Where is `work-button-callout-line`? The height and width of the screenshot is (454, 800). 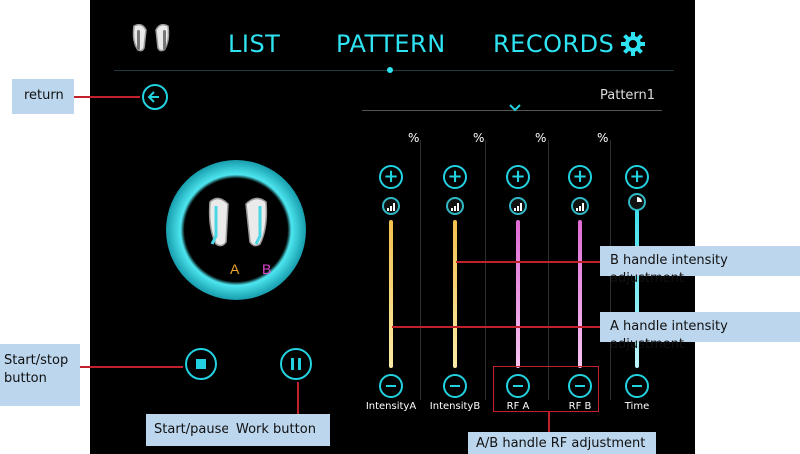 work-button-callout-line is located at coordinates (298, 398).